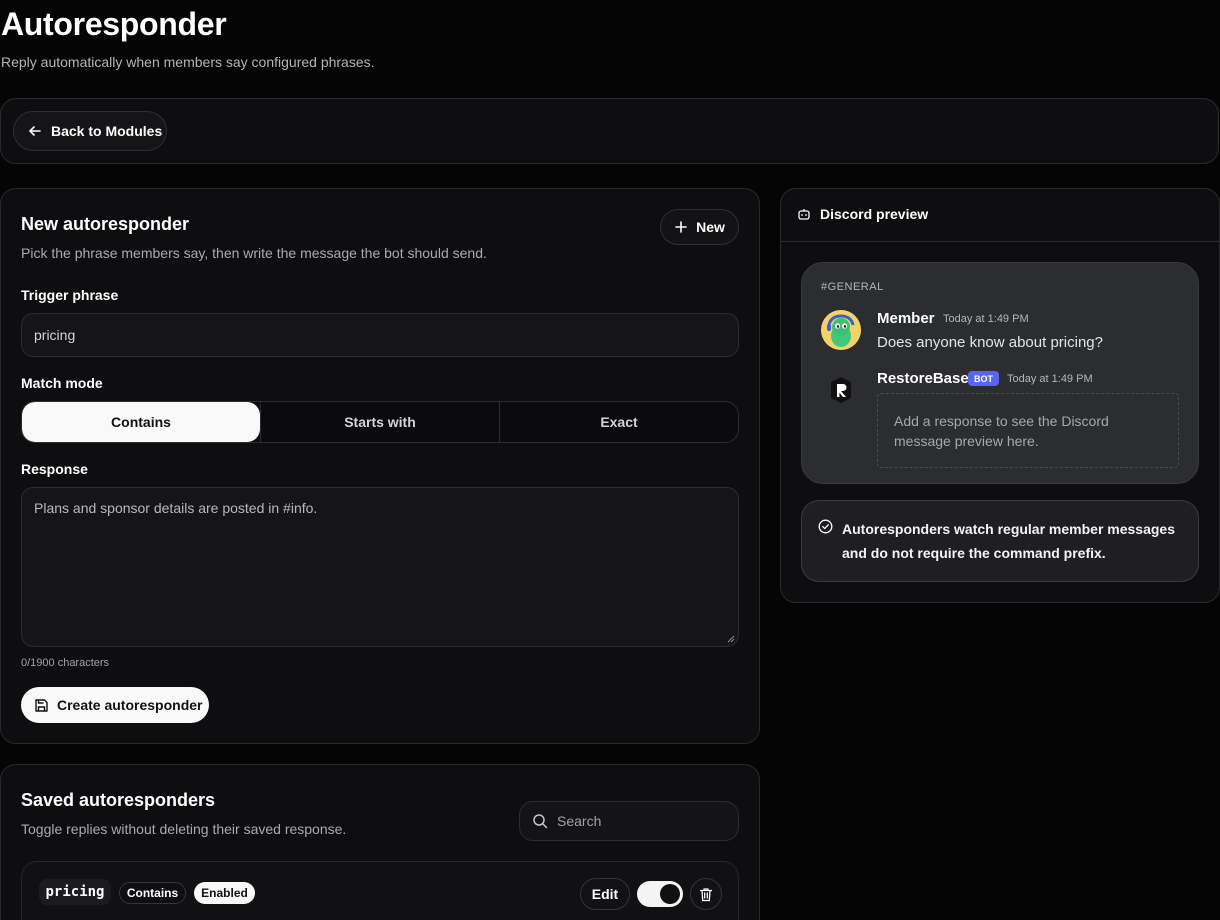  What do you see at coordinates (923, 378) in the screenshot?
I see `bot-name: RestoreBase` at bounding box center [923, 378].